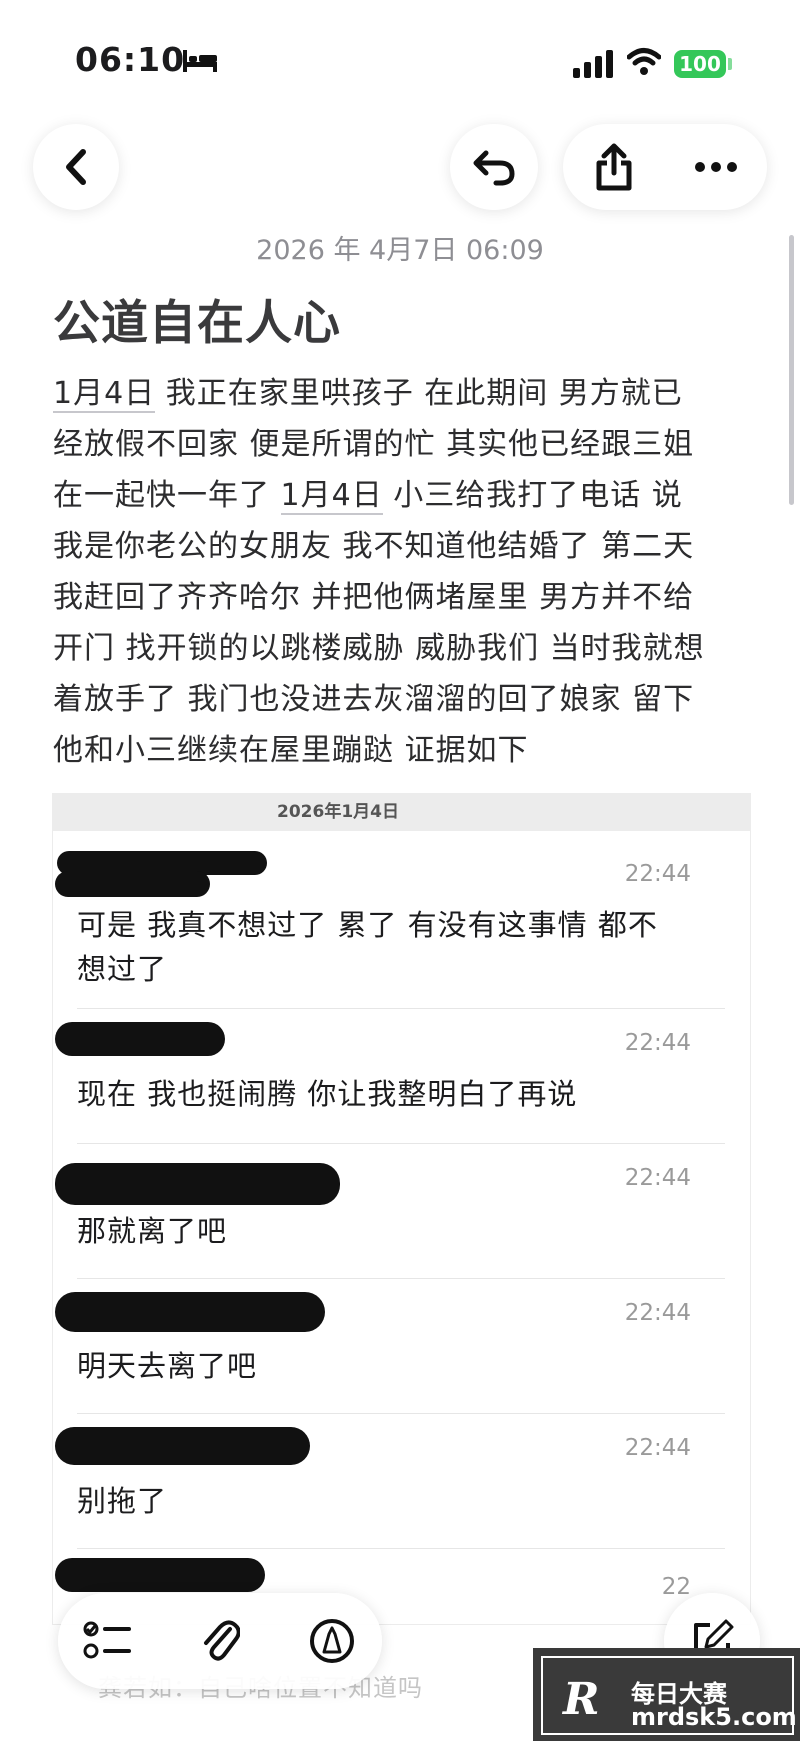 This screenshot has height=1741, width=800. Describe the element at coordinates (367, 947) in the screenshot. I see `message-text: 可是 我真不想过了 累了 有没有这事情 都不想过了` at that location.